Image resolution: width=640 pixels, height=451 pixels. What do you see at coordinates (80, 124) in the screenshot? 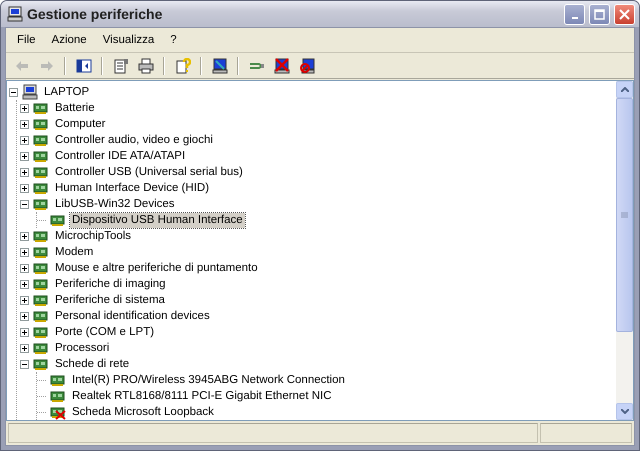
I see `tree-item: Computer` at bounding box center [80, 124].